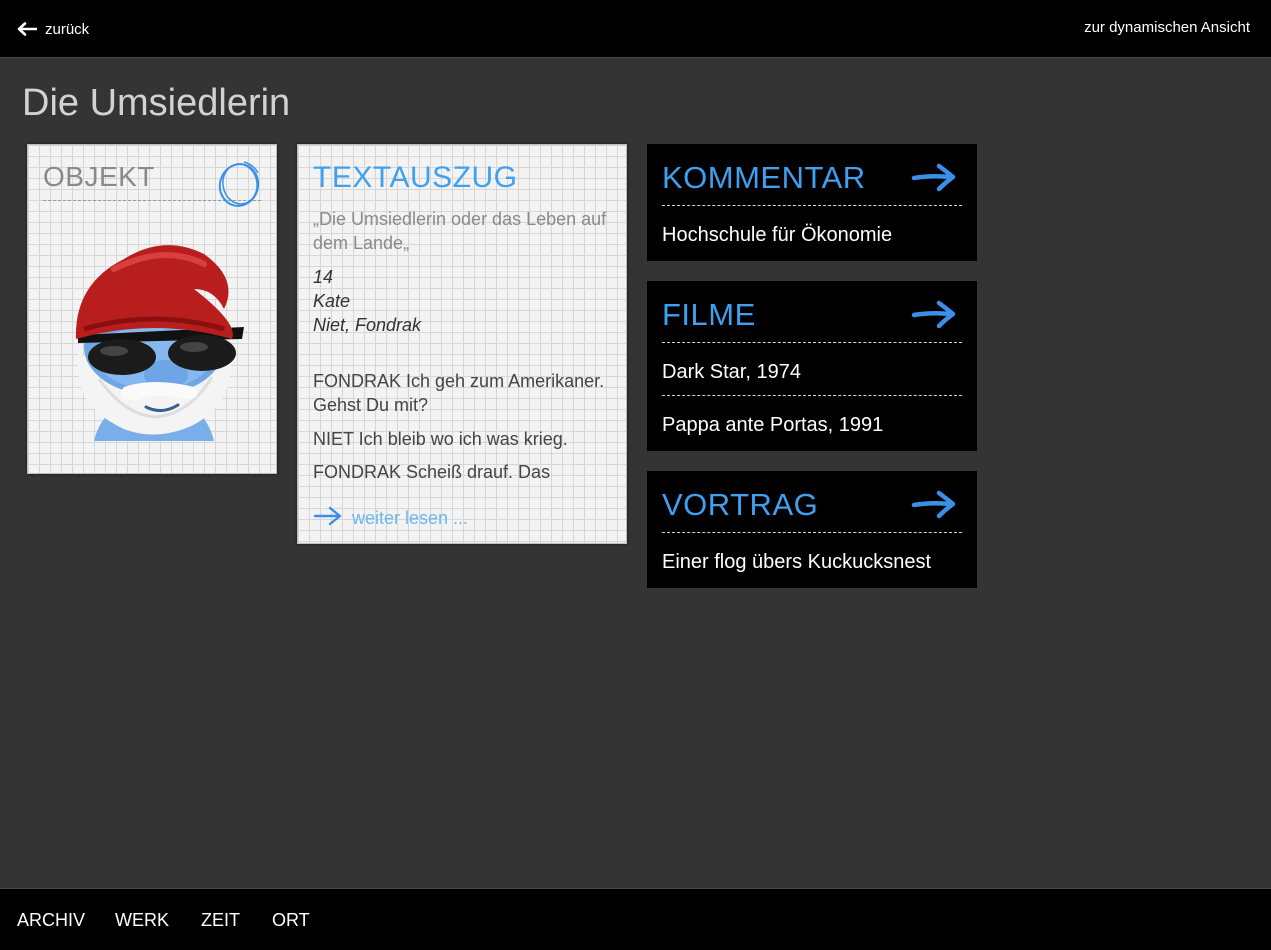 The width and height of the screenshot is (1271, 950). Describe the element at coordinates (764, 177) in the screenshot. I see `kommentar-title: KOMMENTAR` at that location.